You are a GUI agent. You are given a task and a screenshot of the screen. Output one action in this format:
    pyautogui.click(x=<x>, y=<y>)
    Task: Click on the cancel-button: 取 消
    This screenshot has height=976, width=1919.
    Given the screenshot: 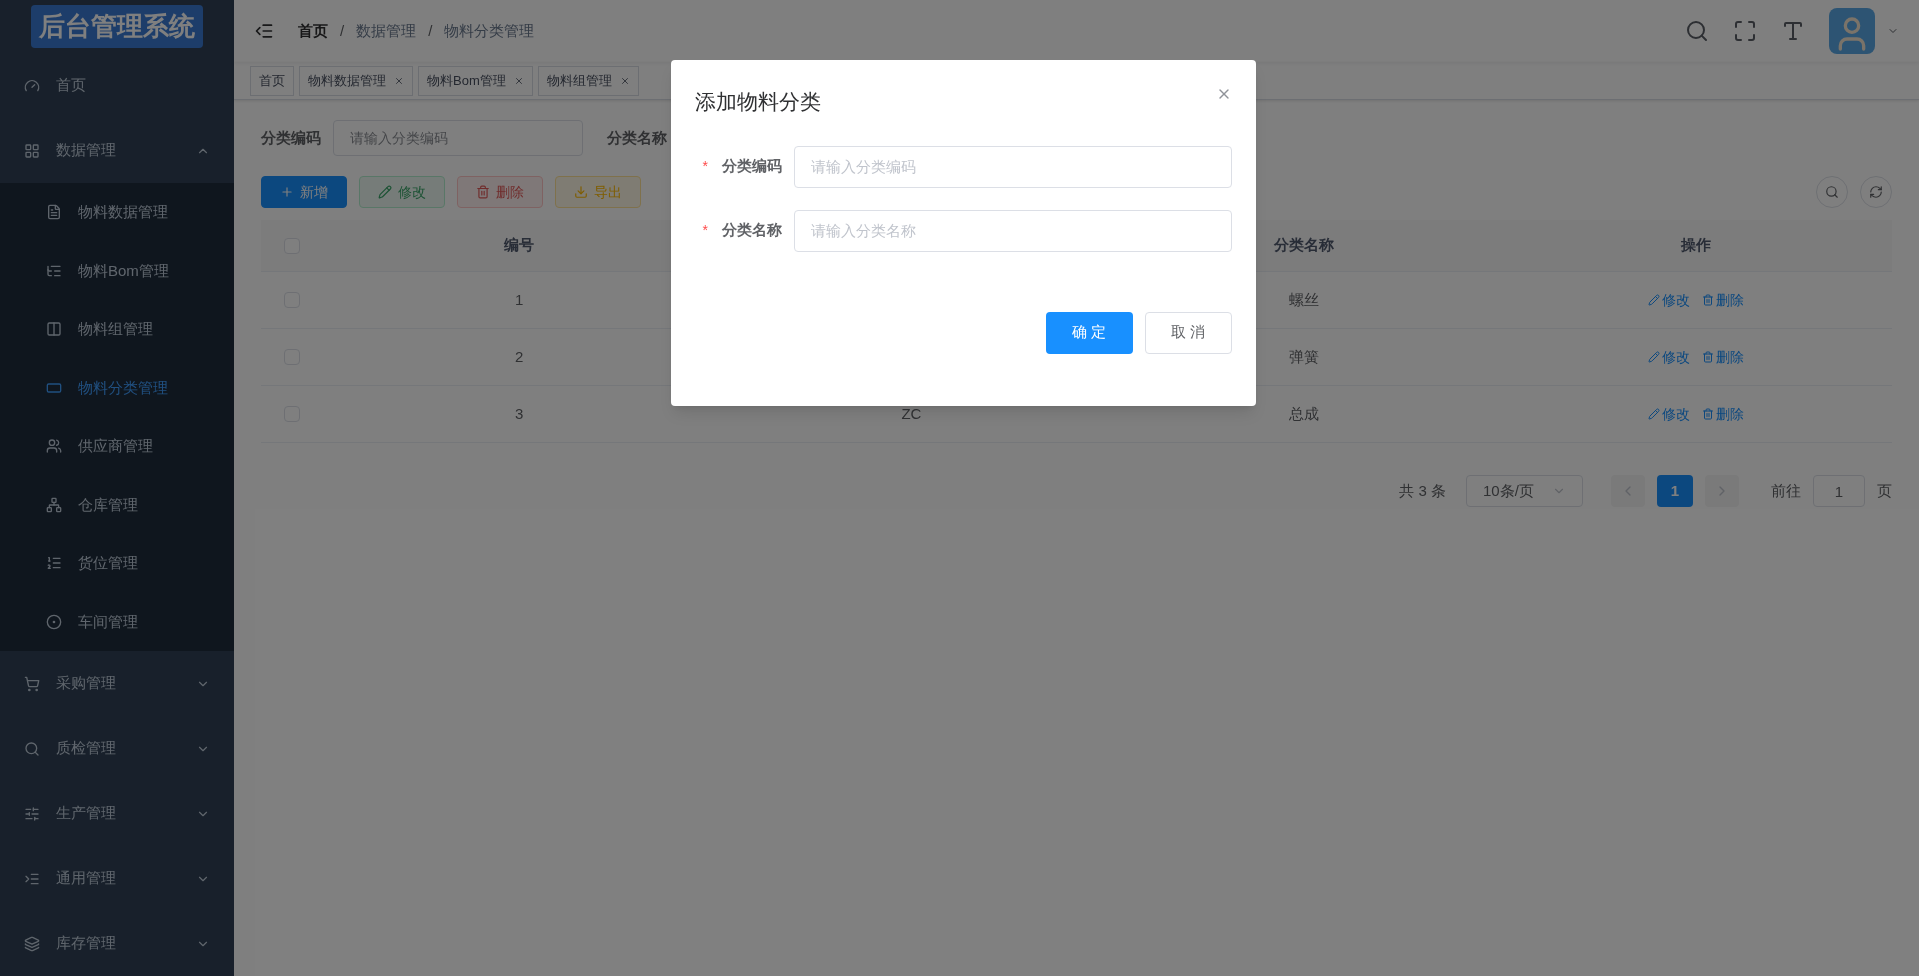 What is the action you would take?
    pyautogui.click(x=1188, y=332)
    